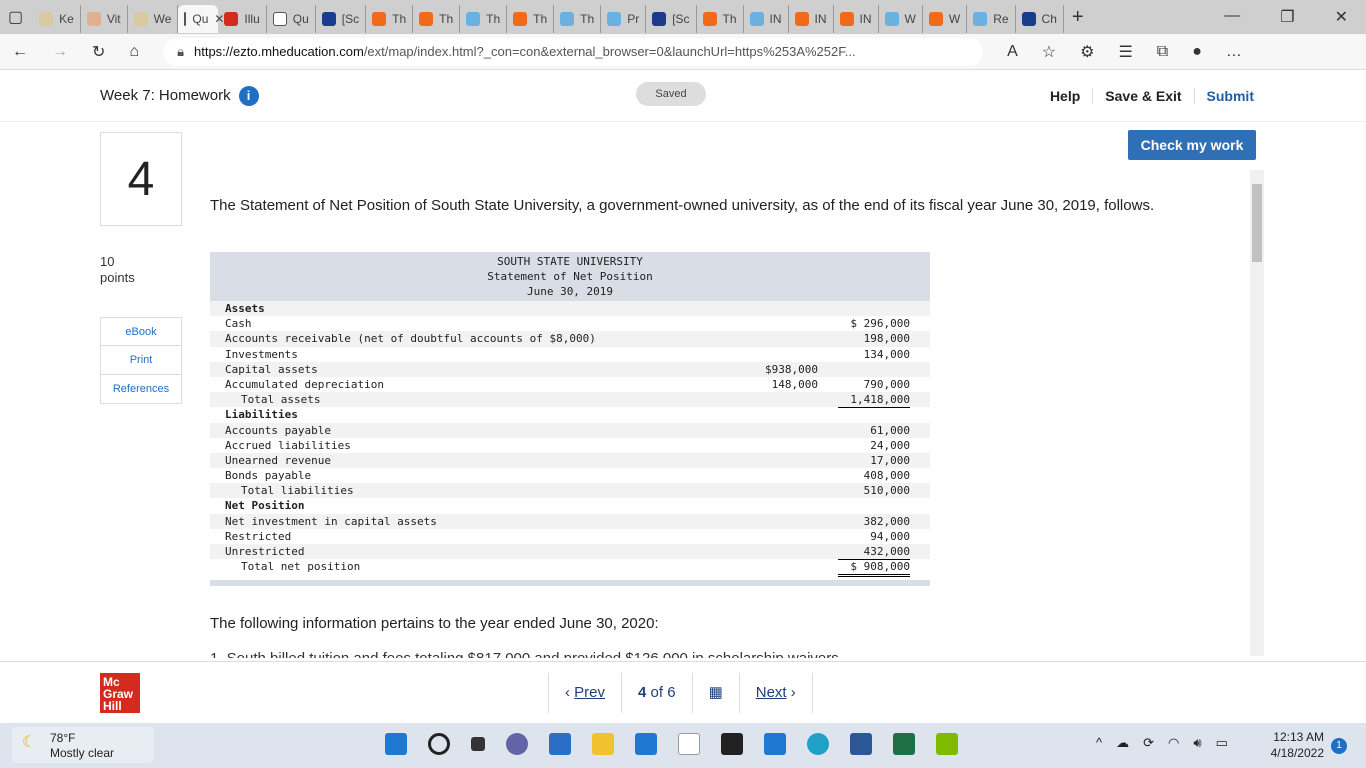  I want to click on clock: 12:13 AM 4/18/2022, so click(1295, 745).